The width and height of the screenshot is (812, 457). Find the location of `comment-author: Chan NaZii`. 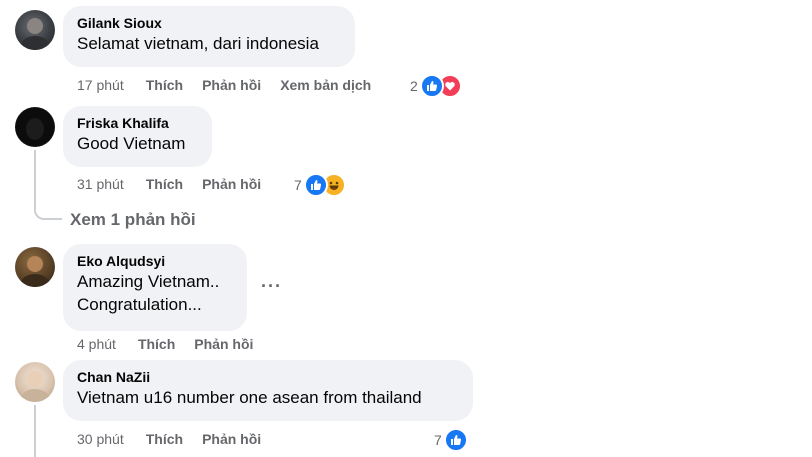

comment-author: Chan NaZii is located at coordinates (268, 377).